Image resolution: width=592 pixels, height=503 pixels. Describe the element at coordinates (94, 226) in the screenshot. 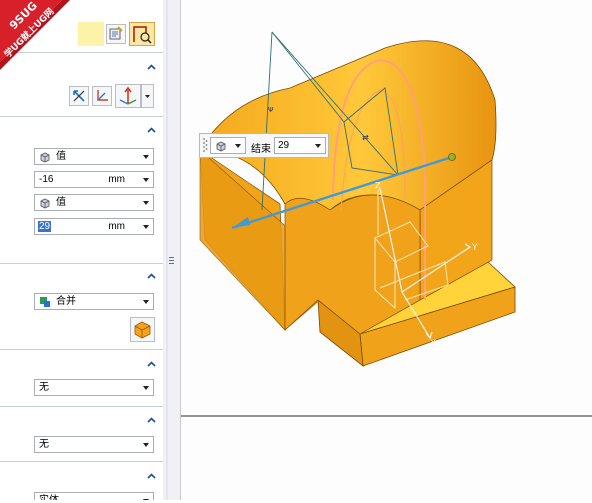

I see `end-distance-field: 29 mm` at that location.